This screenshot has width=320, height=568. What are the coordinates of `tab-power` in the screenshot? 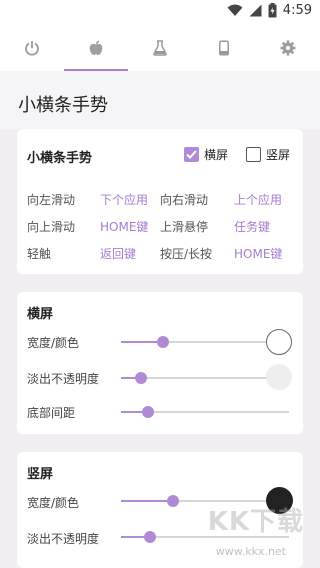 It's located at (32, 47).